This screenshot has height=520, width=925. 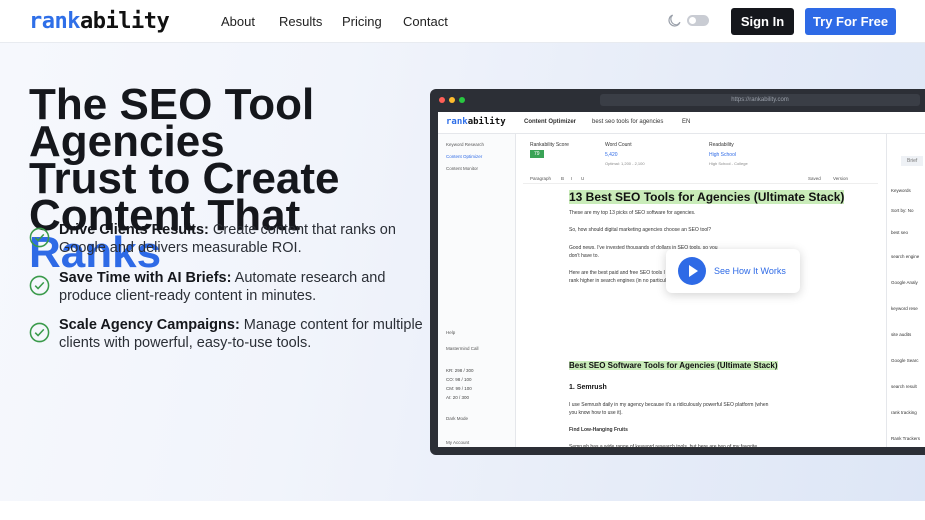 I want to click on close-dot-icon, so click(x=442, y=100).